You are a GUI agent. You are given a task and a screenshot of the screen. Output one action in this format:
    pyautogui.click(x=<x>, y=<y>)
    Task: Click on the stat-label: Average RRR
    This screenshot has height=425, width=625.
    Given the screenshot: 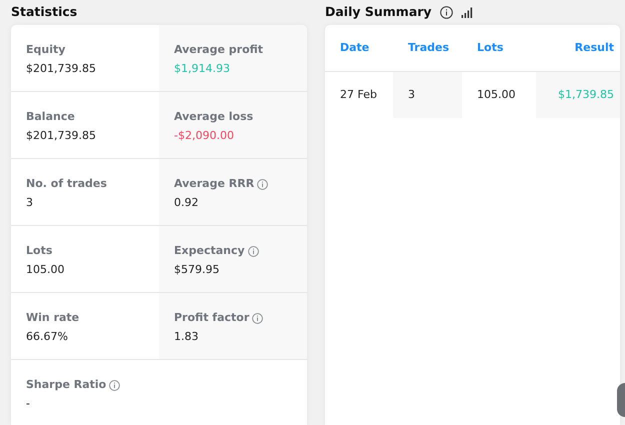 What is the action you would take?
    pyautogui.click(x=214, y=184)
    